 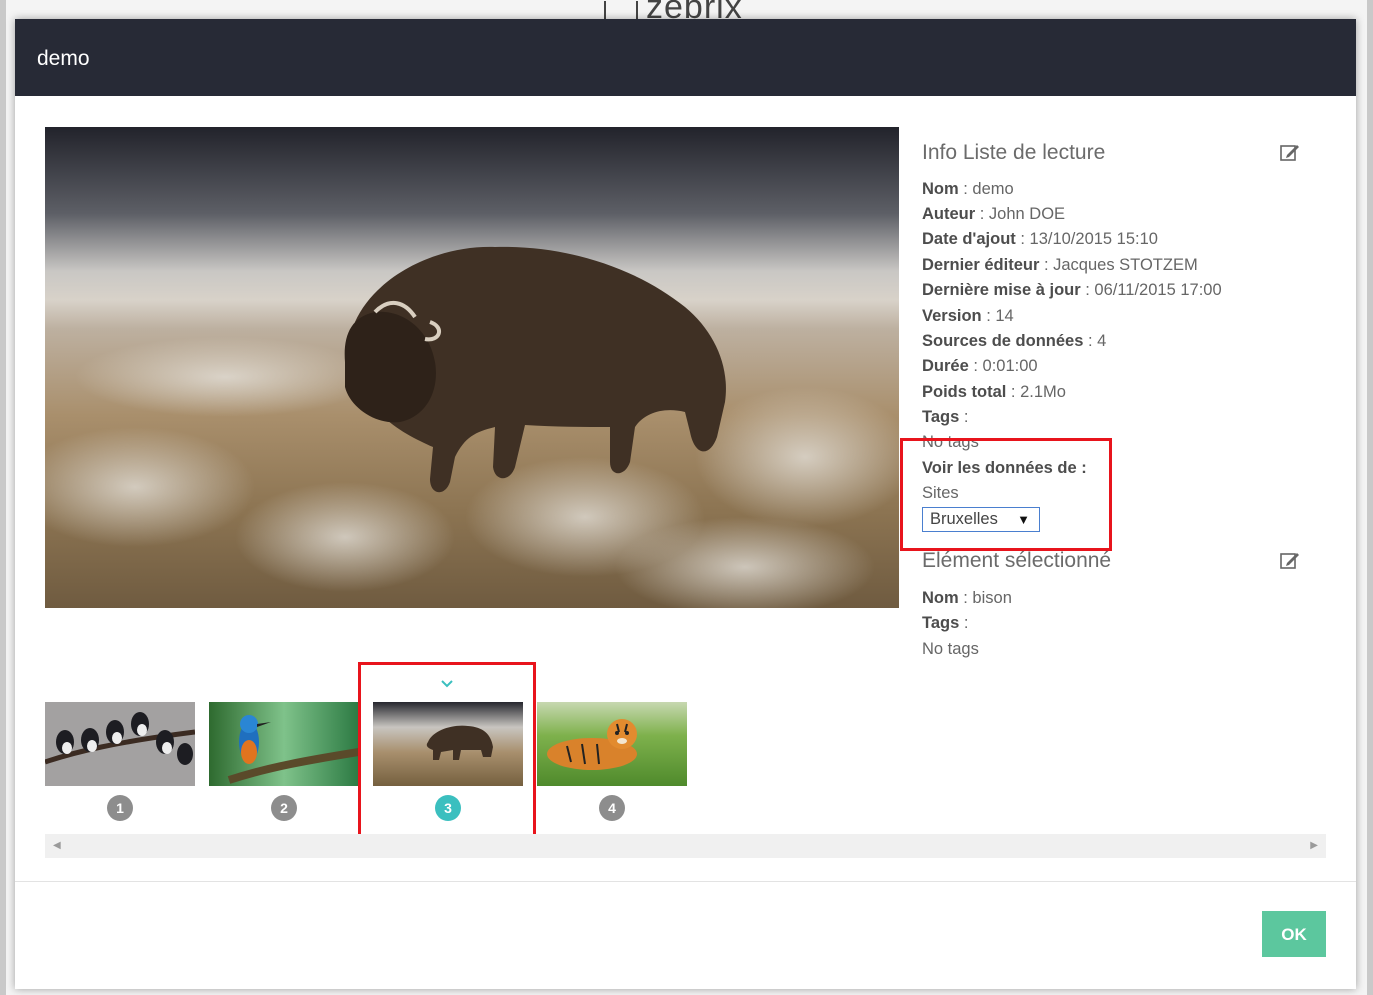 What do you see at coordinates (63, 58) in the screenshot?
I see `modal-title: demo` at bounding box center [63, 58].